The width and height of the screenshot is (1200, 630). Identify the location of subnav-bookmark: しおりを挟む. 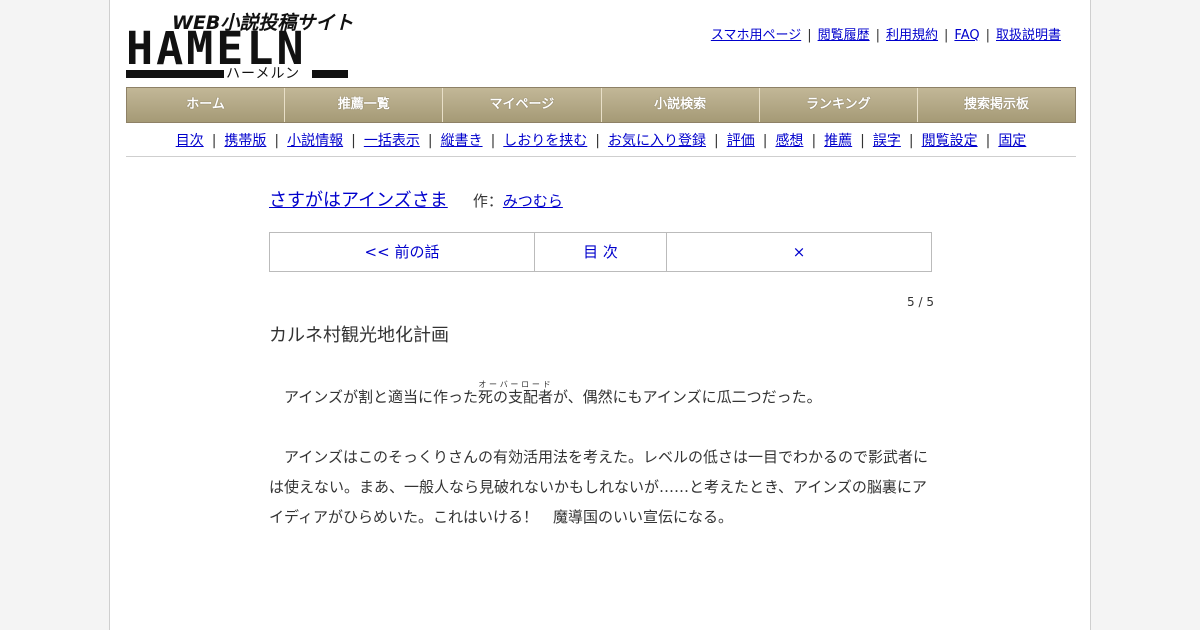
(545, 141).